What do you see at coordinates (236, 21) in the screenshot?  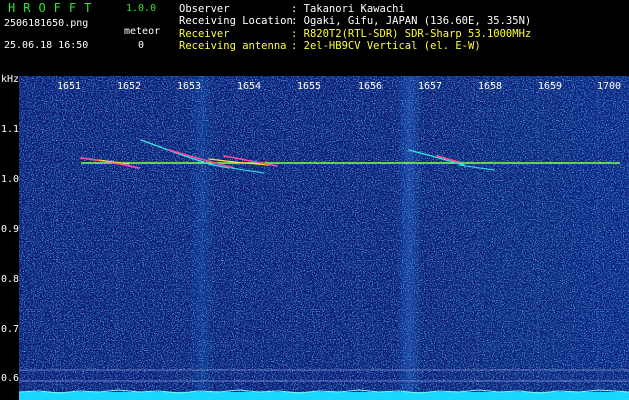 I see `location-label: Receiving Location` at bounding box center [236, 21].